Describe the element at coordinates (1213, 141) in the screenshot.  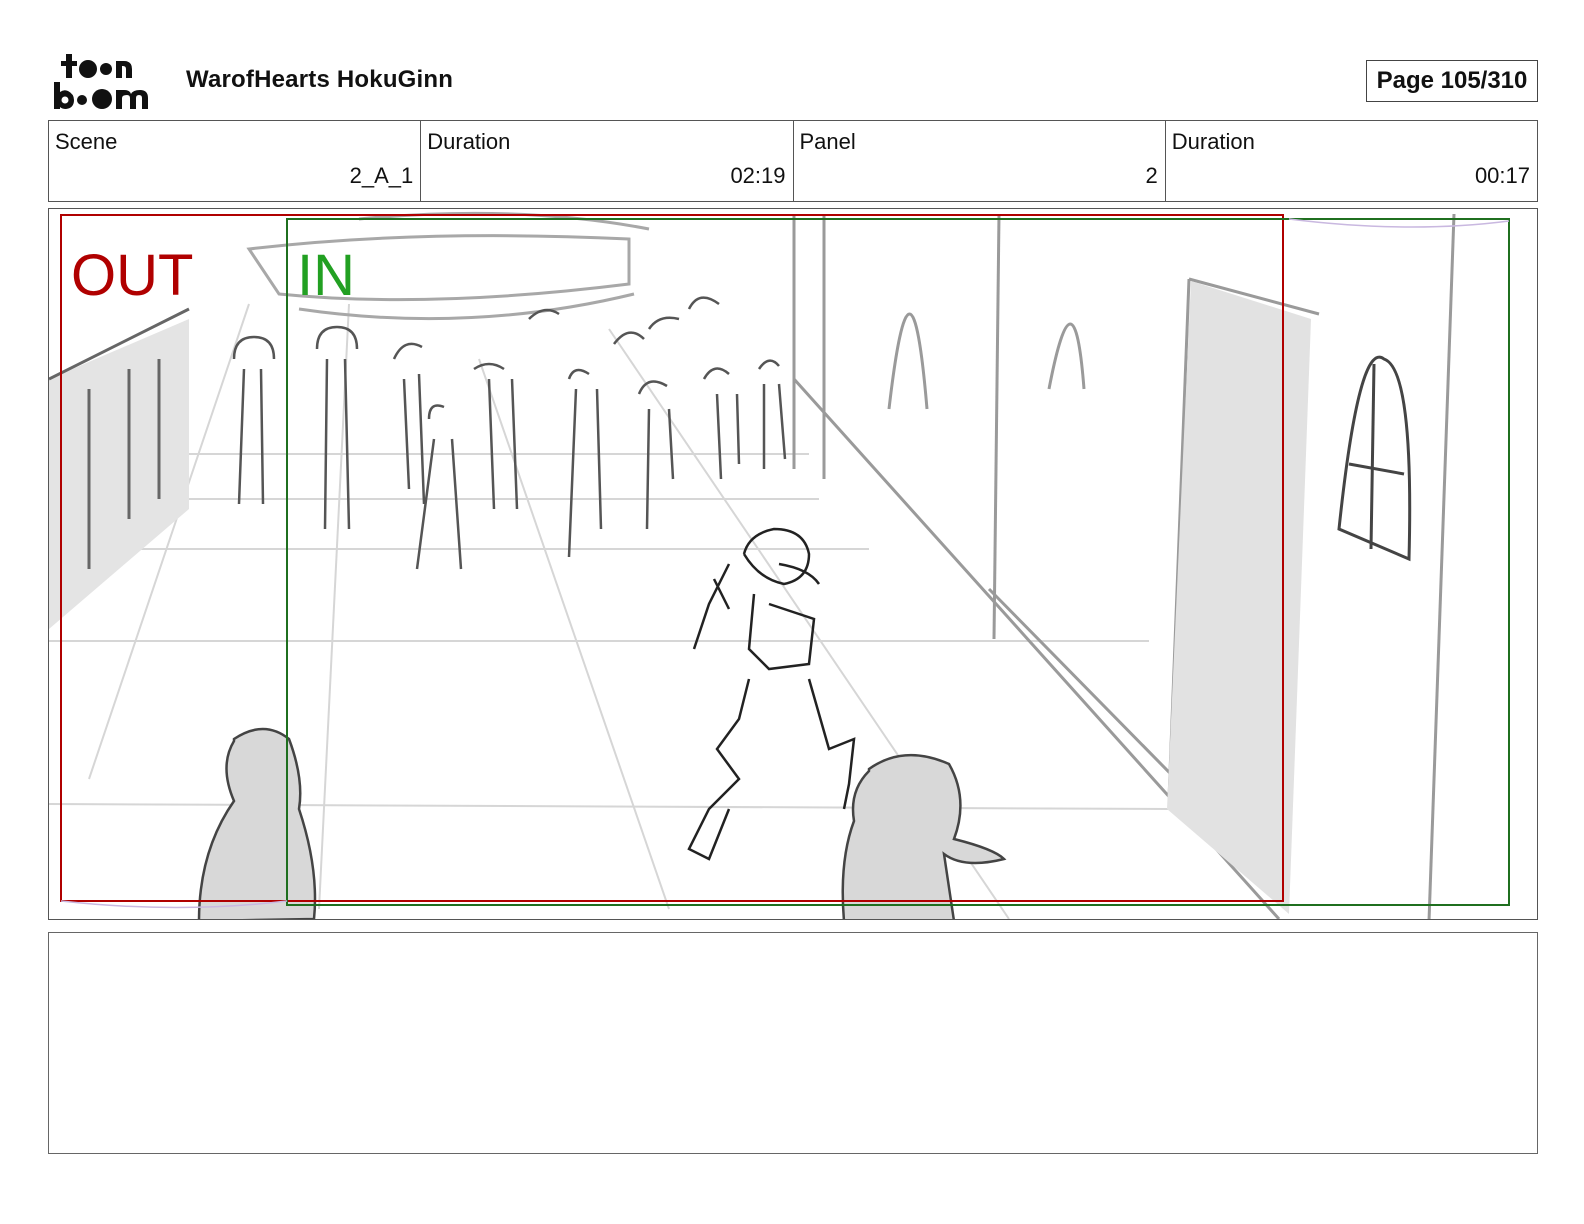
I see `panel-duration-label: Duration` at that location.